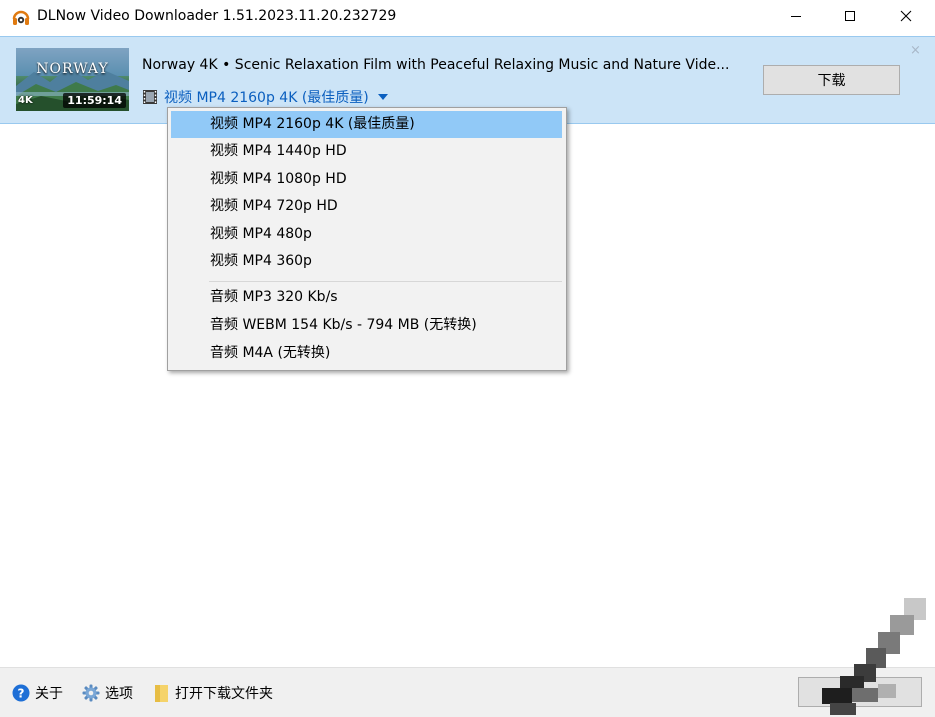 This screenshot has height=717, width=935. I want to click on close-icon, so click(906, 16).